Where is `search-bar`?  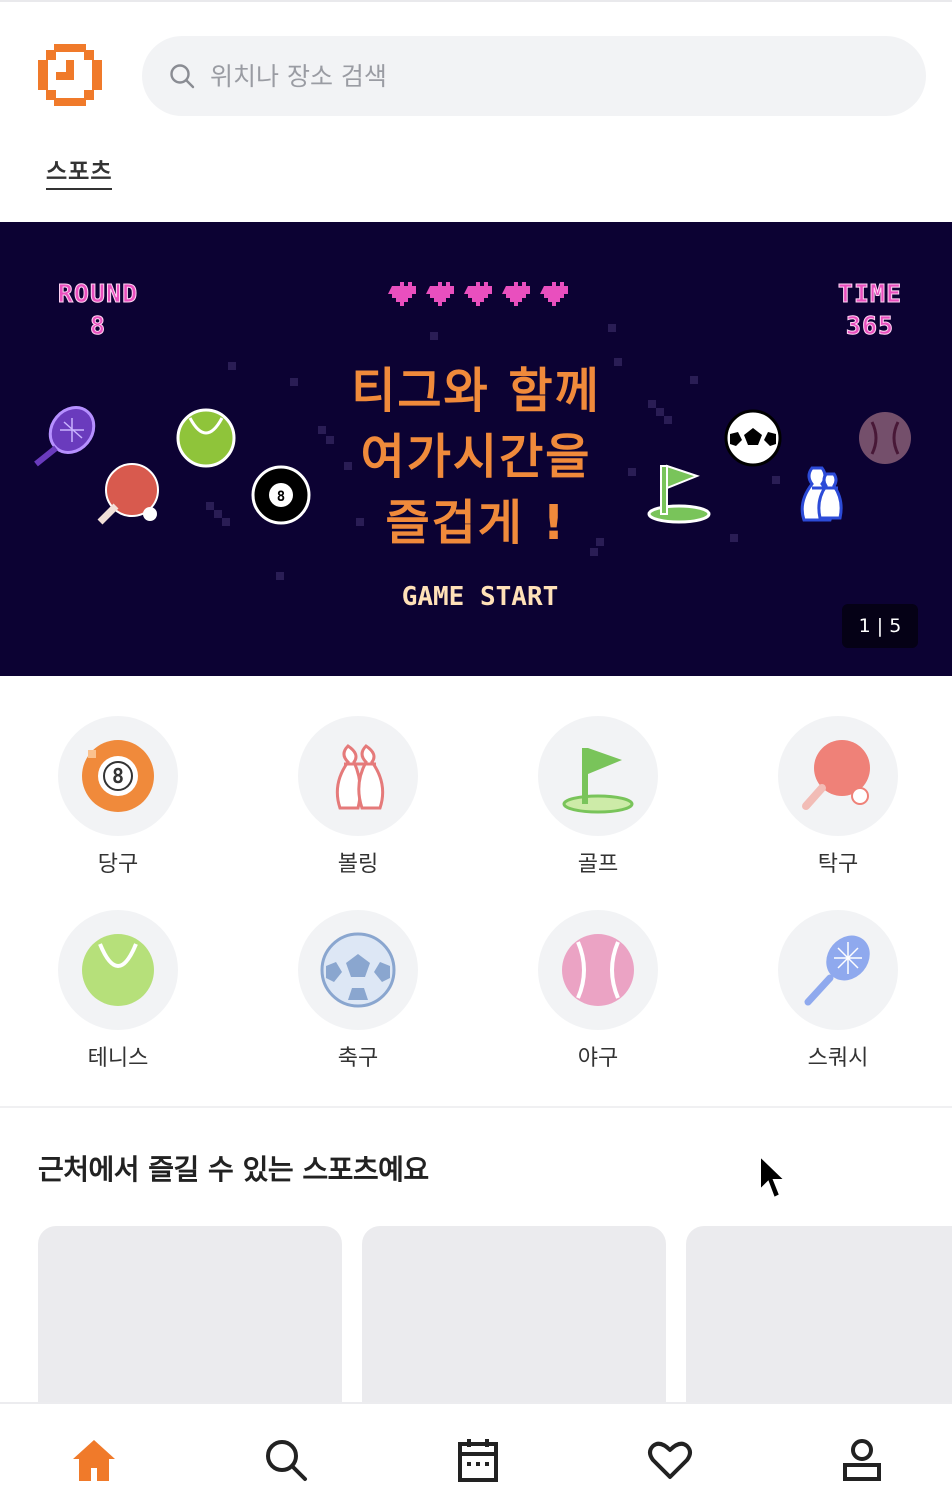
search-bar is located at coordinates (534, 76).